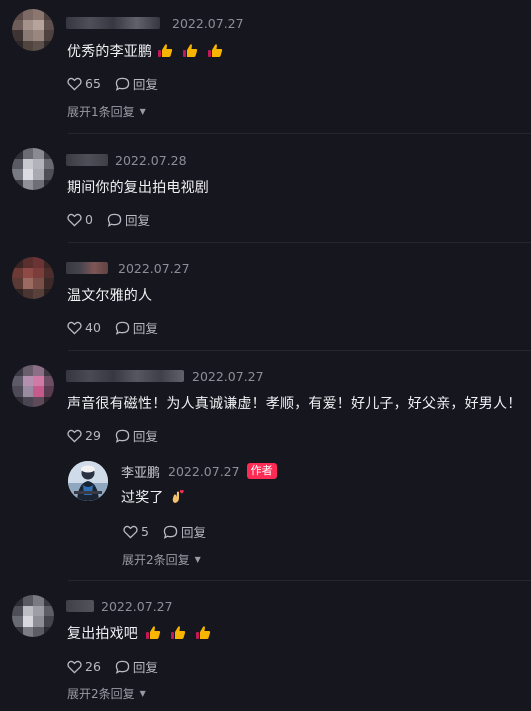  What do you see at coordinates (151, 160) in the screenshot?
I see `comment-date: 2022.07.28` at bounding box center [151, 160].